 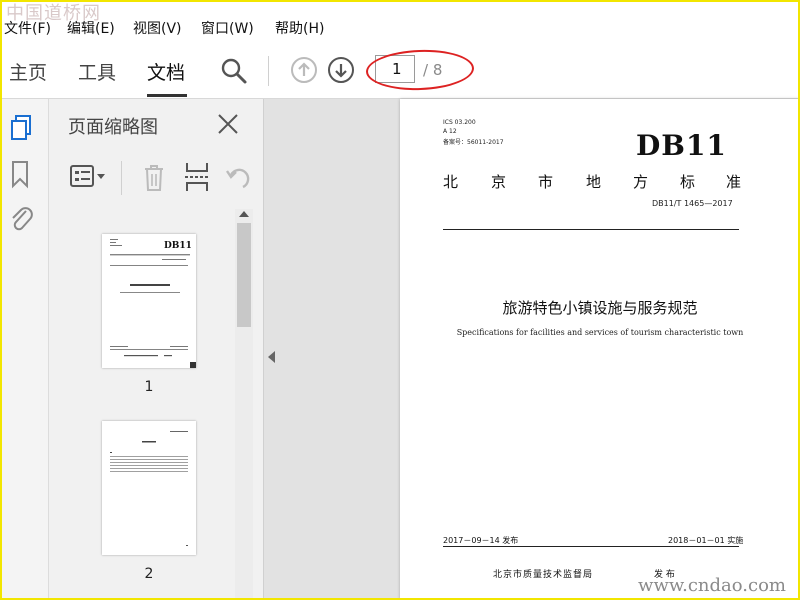 What do you see at coordinates (591, 546) in the screenshot?
I see `footer-rule` at bounding box center [591, 546].